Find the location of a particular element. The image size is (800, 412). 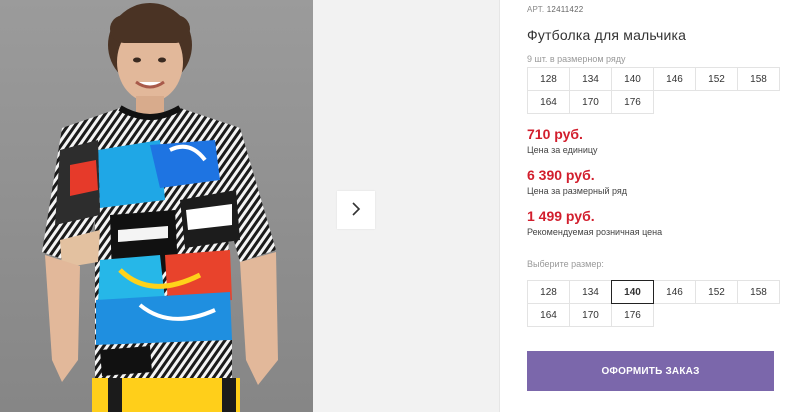

order-button: ОФОРМИТЬ ЗАКАЗ is located at coordinates (650, 371).